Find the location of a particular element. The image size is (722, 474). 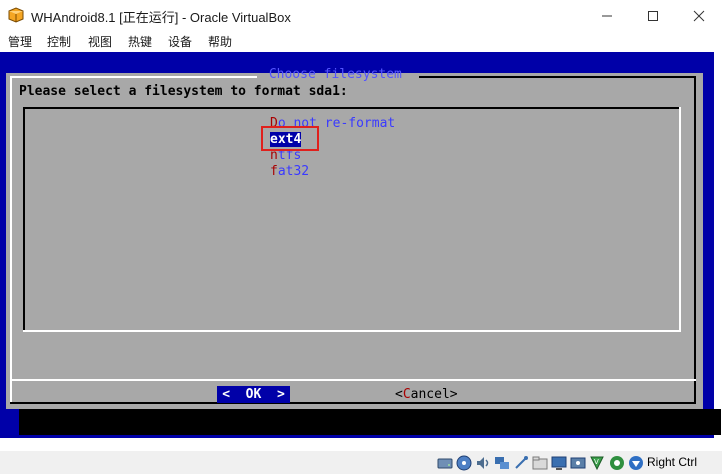

option-label: at32 is located at coordinates (293, 171).